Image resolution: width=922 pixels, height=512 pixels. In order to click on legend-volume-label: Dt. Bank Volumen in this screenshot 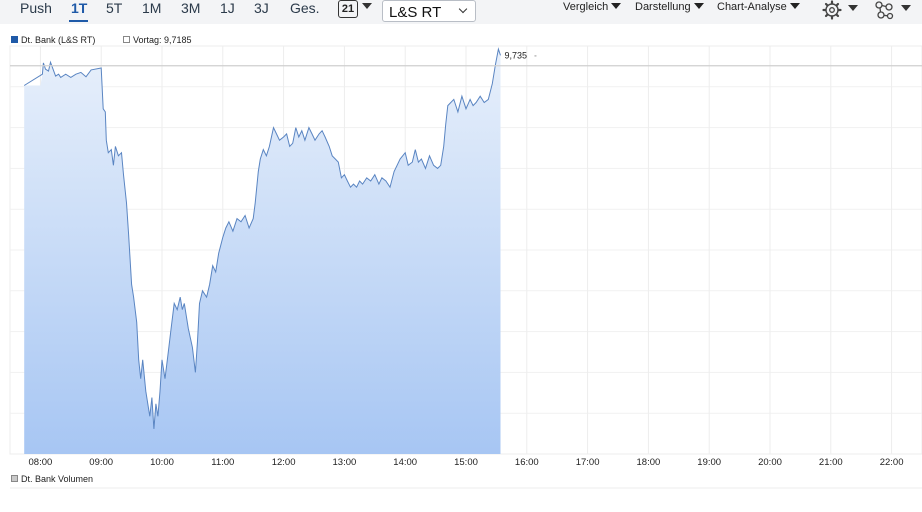, I will do `click(57, 479)`.